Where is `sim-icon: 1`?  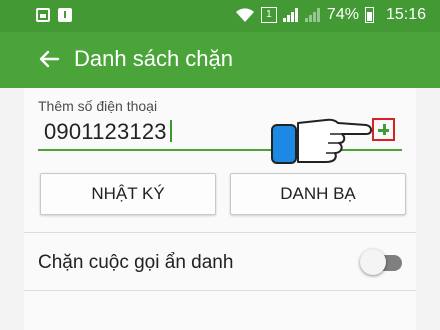
sim-icon: 1 is located at coordinates (268, 15).